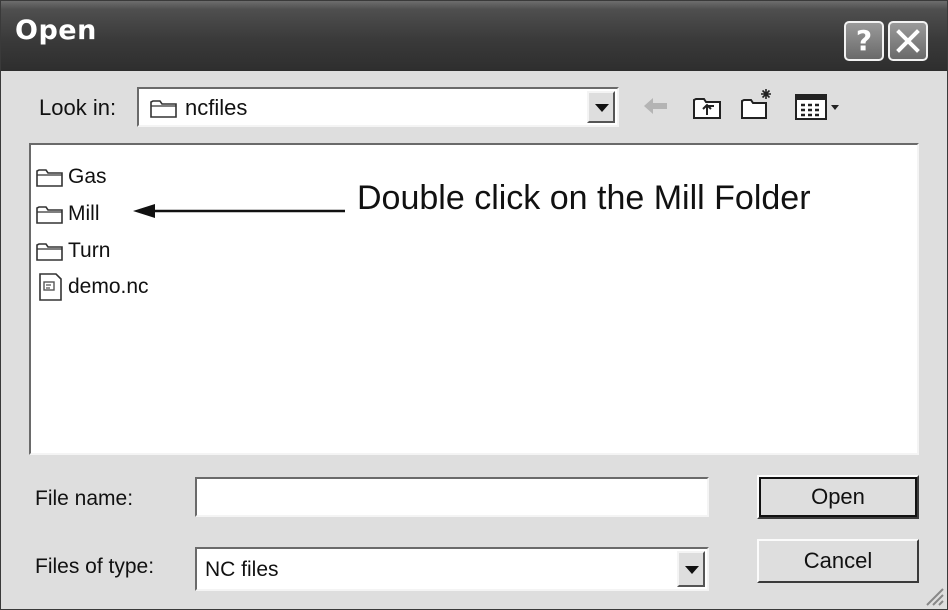 The width and height of the screenshot is (948, 610). What do you see at coordinates (239, 211) in the screenshot?
I see `annotation-arrow-icon` at bounding box center [239, 211].